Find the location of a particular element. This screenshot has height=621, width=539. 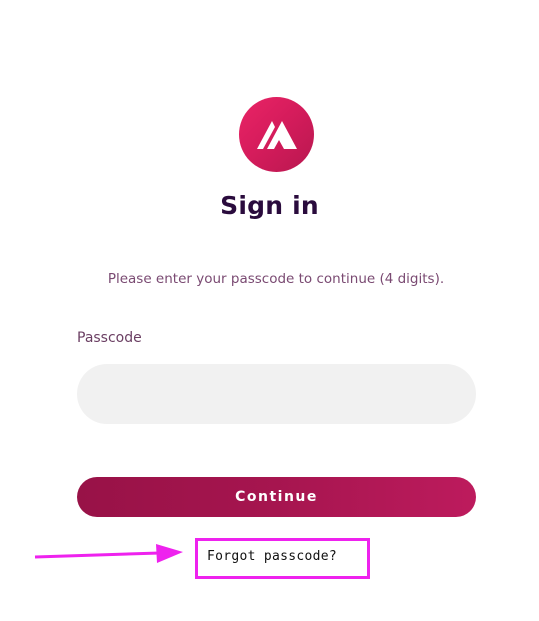

annotation-arrow-icon is located at coordinates (108, 553).